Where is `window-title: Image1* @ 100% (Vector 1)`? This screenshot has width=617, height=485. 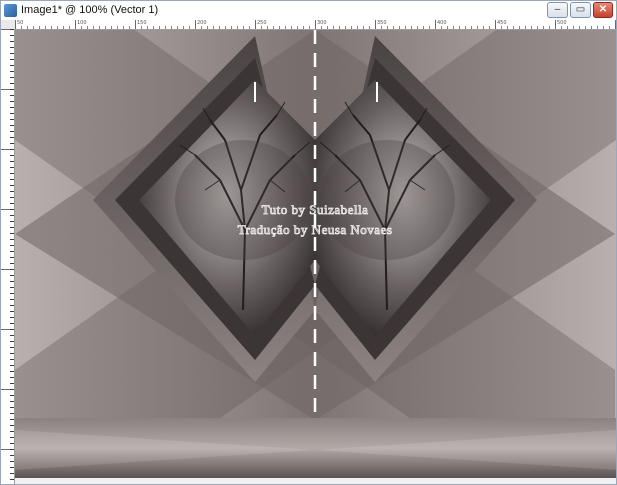
window-title: Image1* @ 100% (Vector 1) is located at coordinates (90, 10).